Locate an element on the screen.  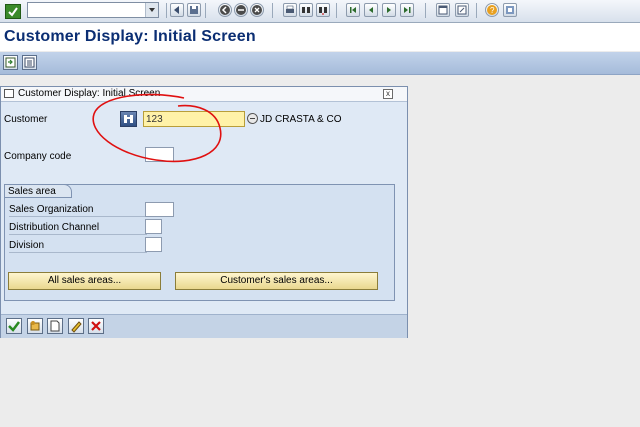
next-page-icon is located at coordinates (389, 10).